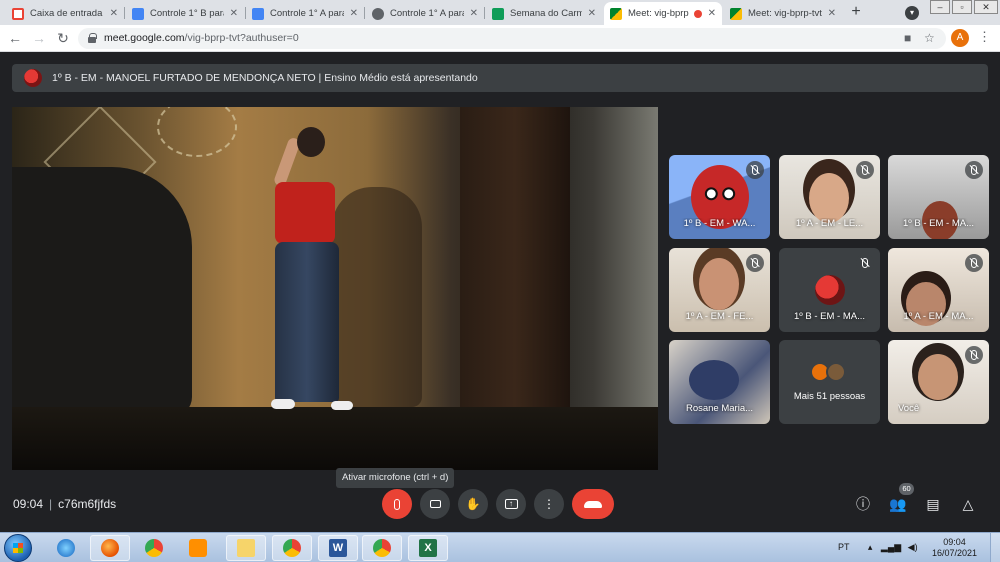 This screenshot has width=1000, height=562. What do you see at coordinates (913, 547) in the screenshot?
I see `volume-icon: ◀)` at bounding box center [913, 547].